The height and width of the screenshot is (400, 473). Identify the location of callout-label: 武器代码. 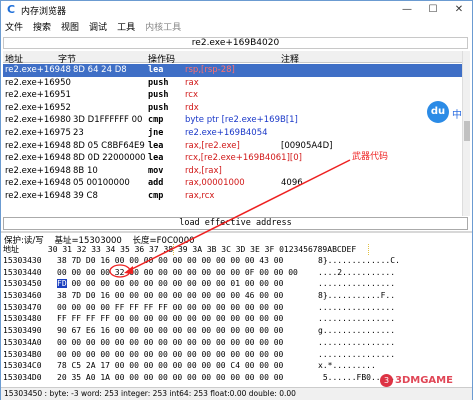
(370, 157).